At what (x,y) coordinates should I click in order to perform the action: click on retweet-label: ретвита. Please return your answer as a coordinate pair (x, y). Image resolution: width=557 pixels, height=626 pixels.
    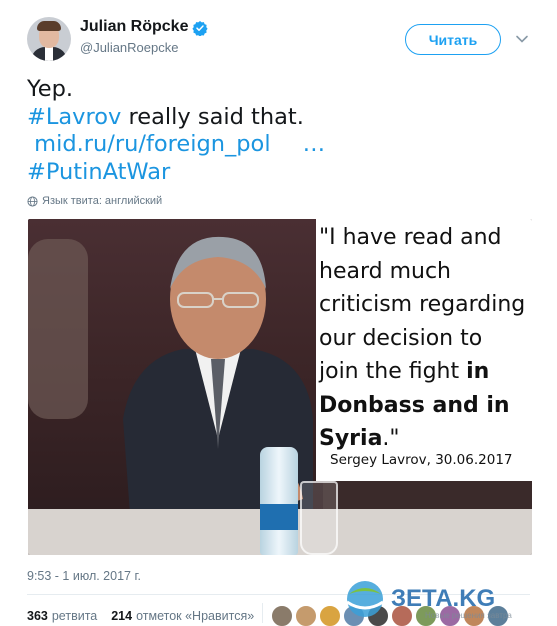
    Looking at the image, I should click on (74, 616).